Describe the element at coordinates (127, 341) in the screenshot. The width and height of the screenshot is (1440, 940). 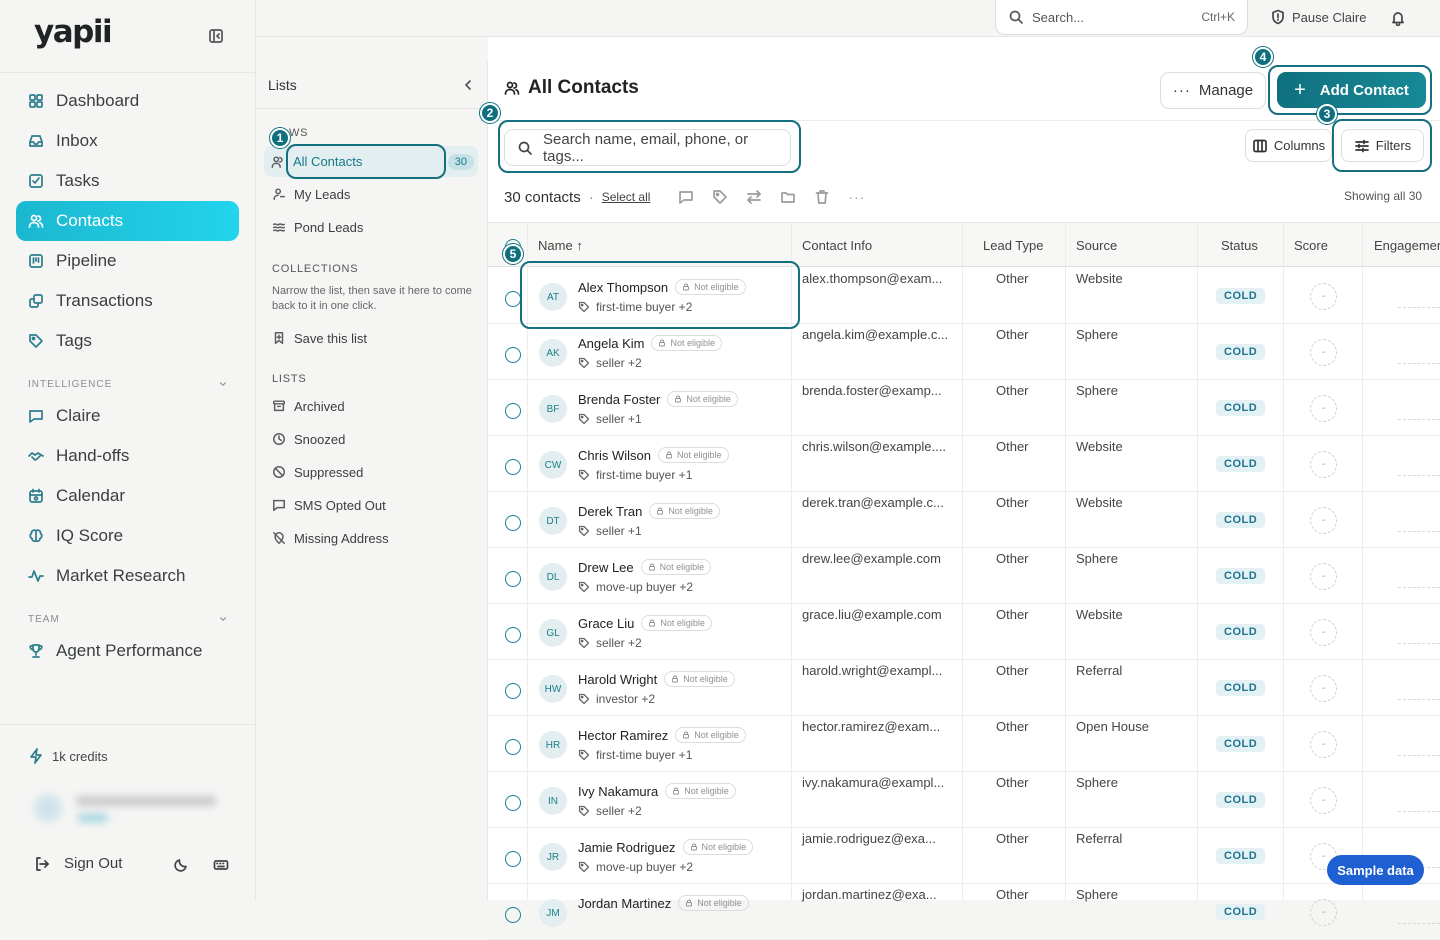
I see `nav-tags: Tags` at that location.